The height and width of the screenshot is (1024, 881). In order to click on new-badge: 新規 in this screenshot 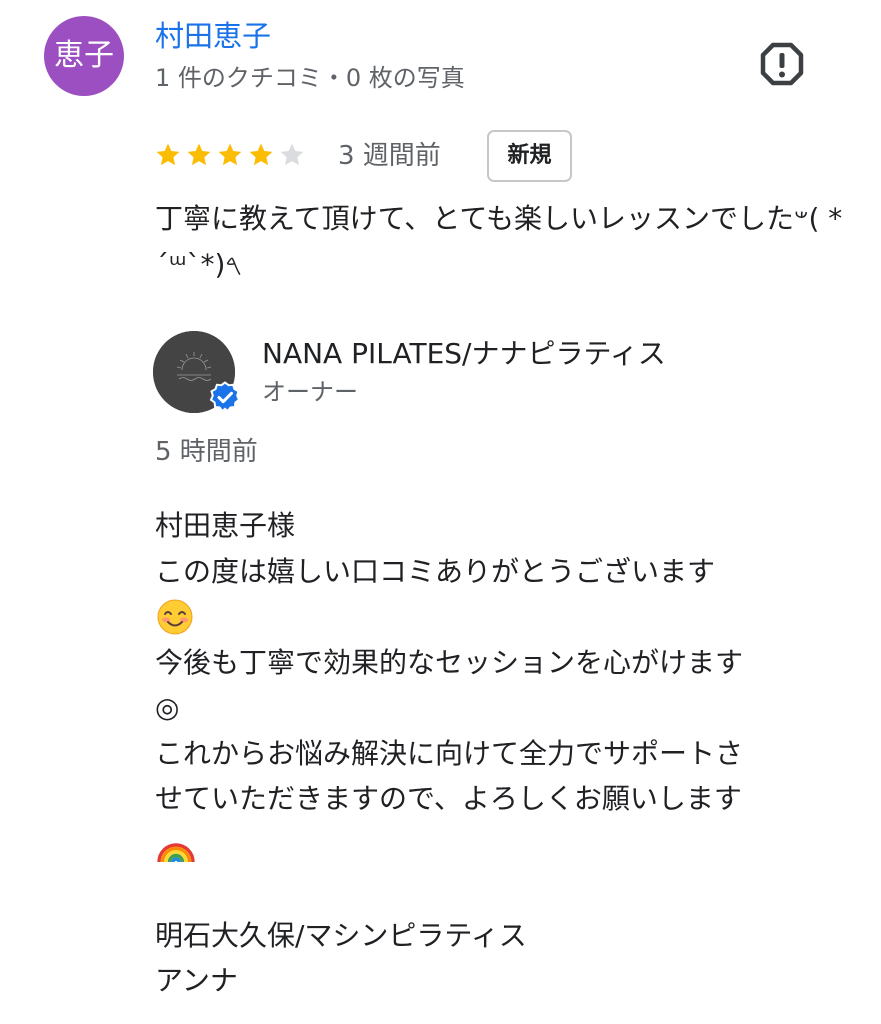, I will do `click(529, 156)`.